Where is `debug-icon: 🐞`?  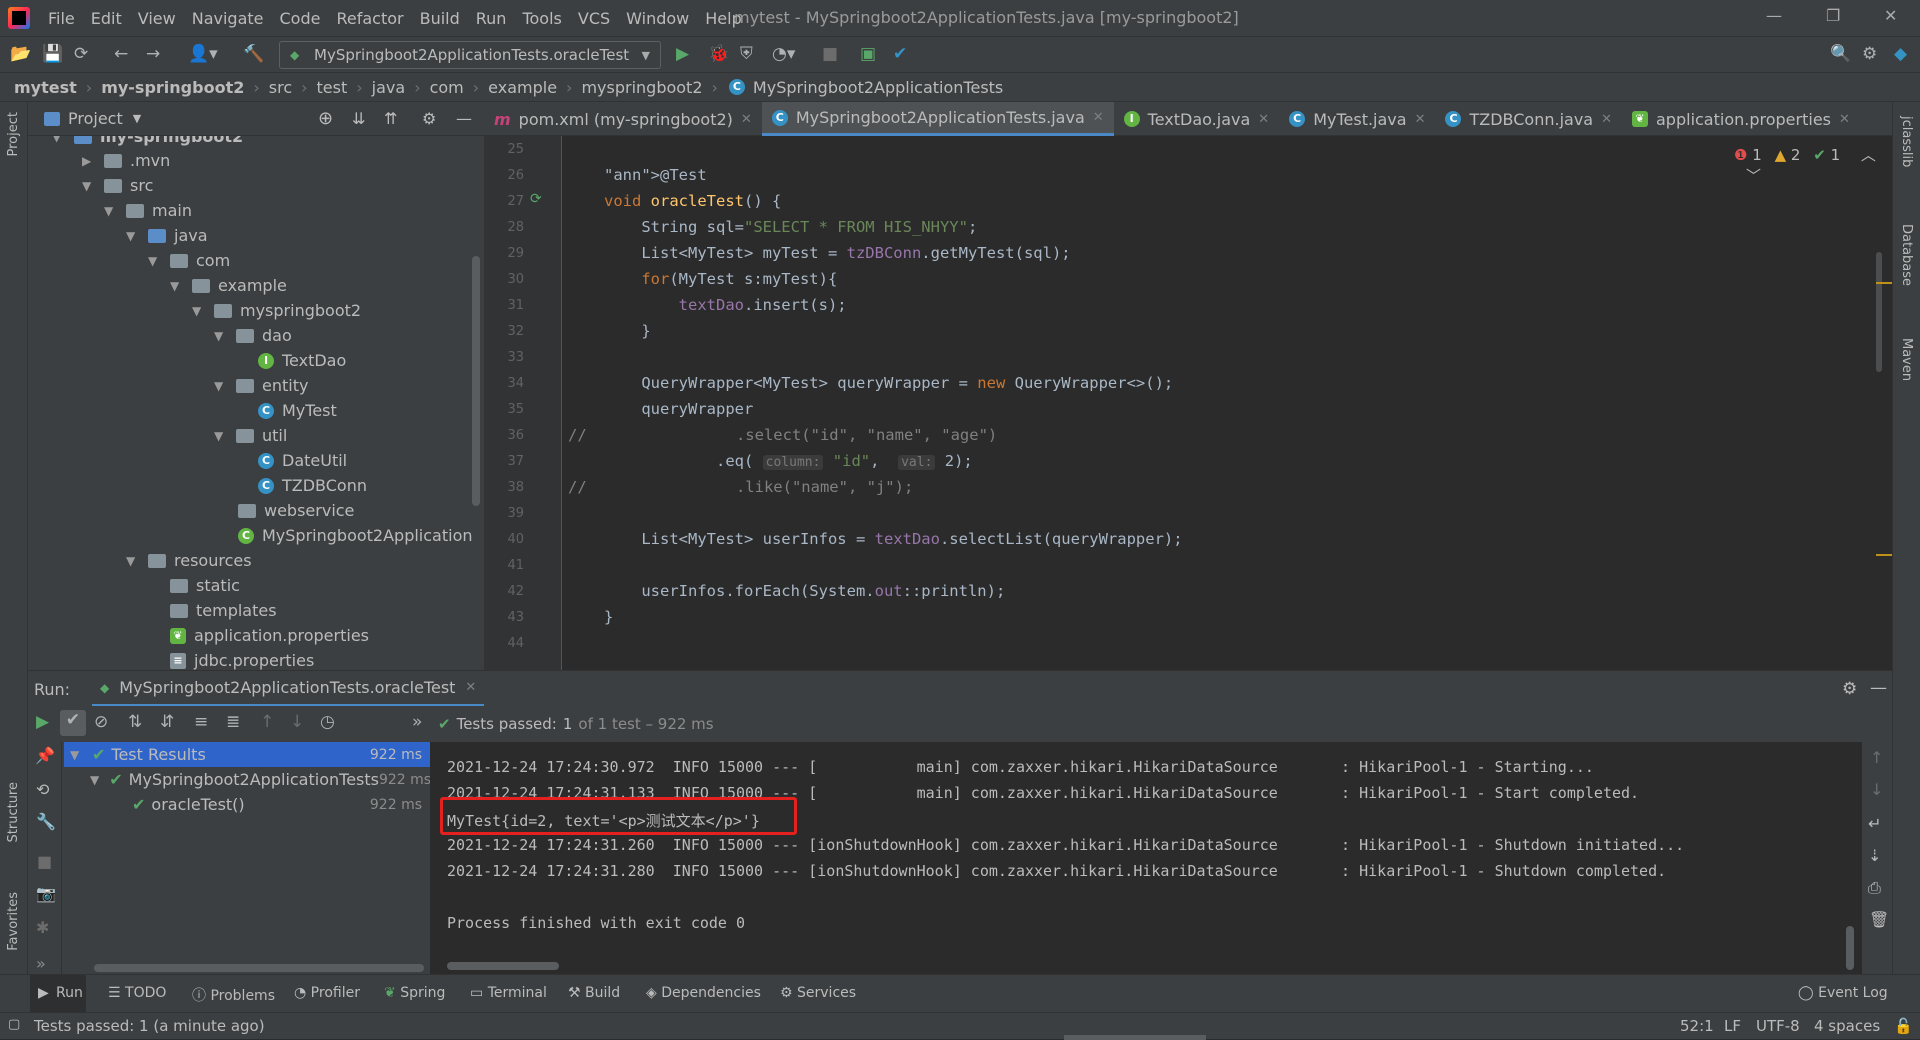 debug-icon: 🐞 is located at coordinates (718, 54).